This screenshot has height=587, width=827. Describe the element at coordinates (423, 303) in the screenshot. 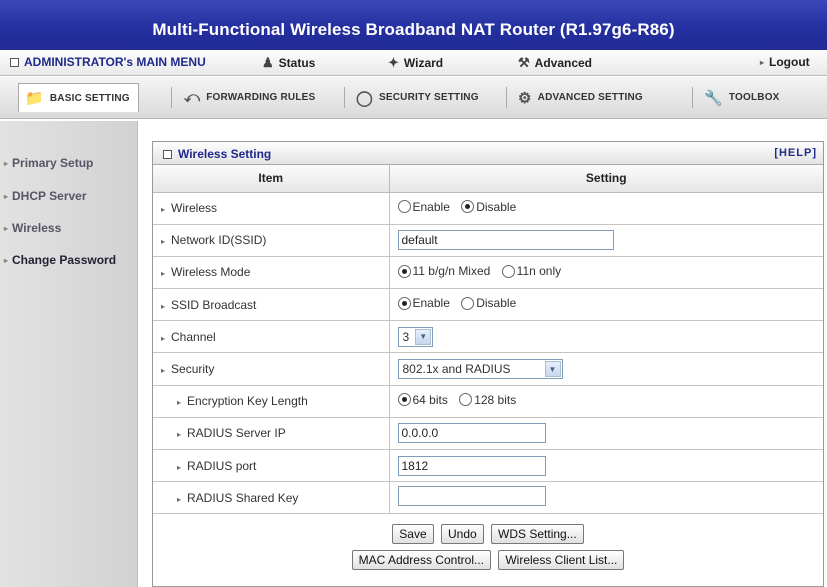

I see `broadcast-enable-option: Enable` at that location.